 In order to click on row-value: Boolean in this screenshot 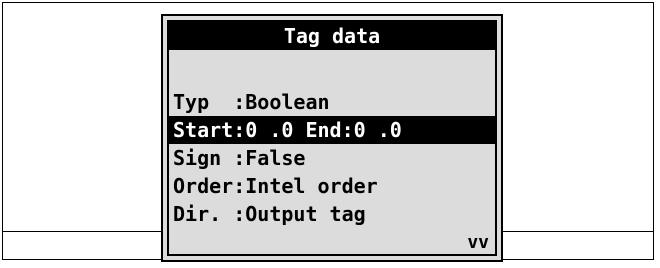, I will do `click(287, 102)`.